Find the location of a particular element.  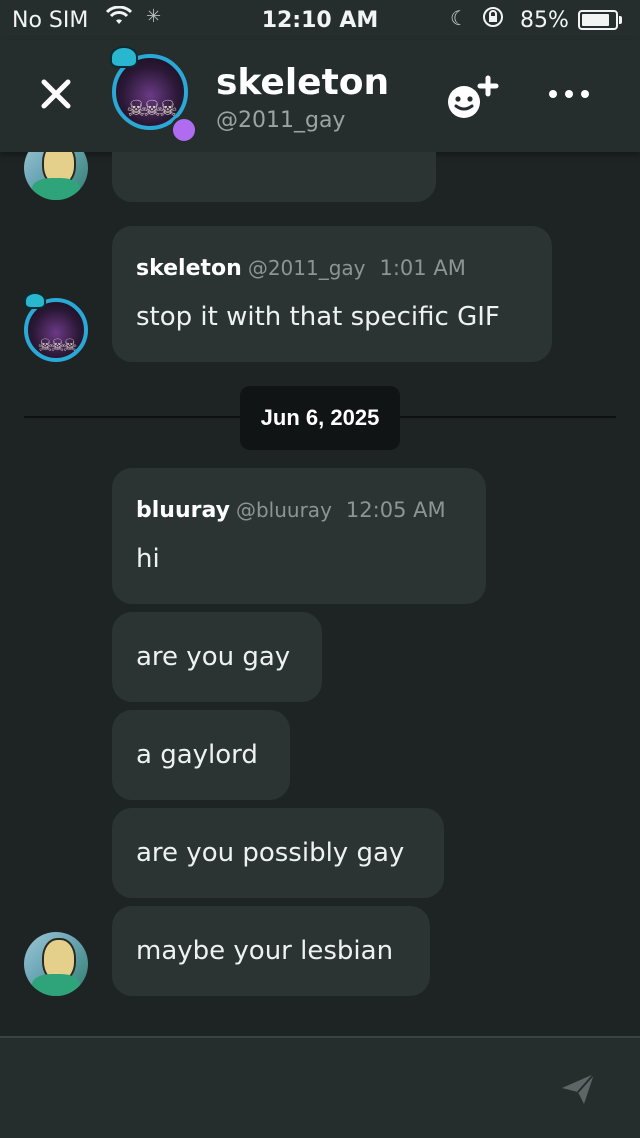

battery-tip is located at coordinates (620, 20).